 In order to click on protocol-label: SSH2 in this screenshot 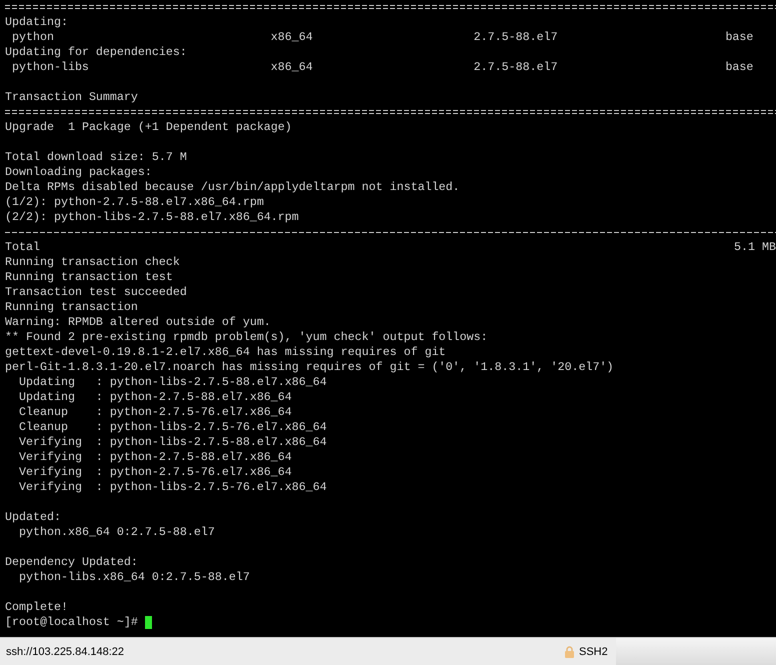, I will do `click(593, 652)`.